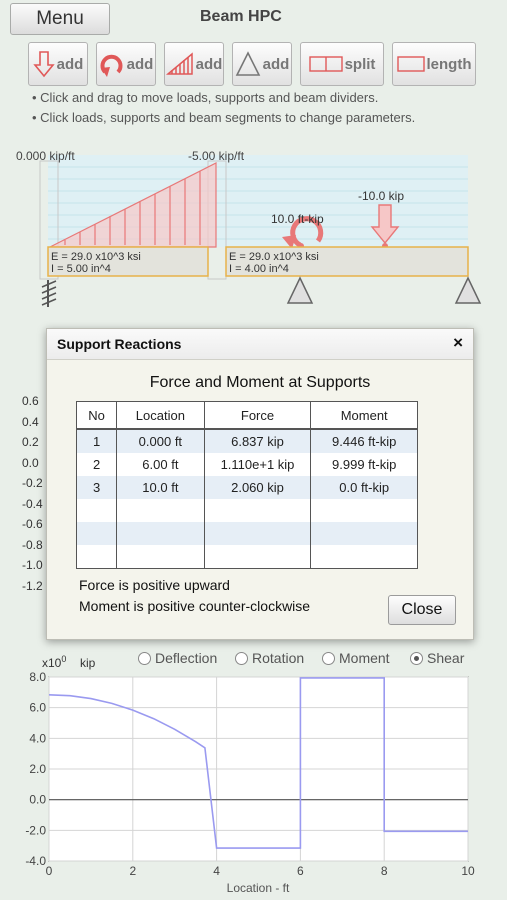 This screenshot has width=507, height=900. What do you see at coordinates (258, 888) in the screenshot?
I see `x-axis-label: Location - ft` at bounding box center [258, 888].